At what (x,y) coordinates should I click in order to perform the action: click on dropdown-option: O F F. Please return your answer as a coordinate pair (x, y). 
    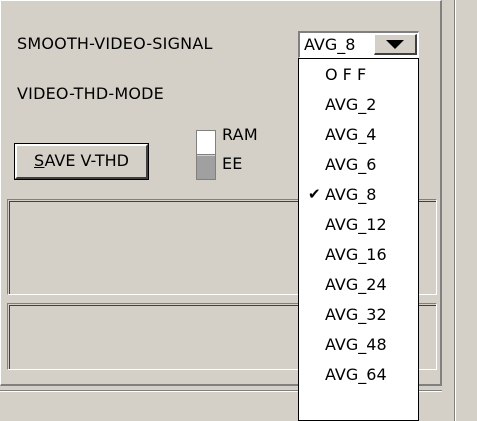
    Looking at the image, I should click on (358, 74).